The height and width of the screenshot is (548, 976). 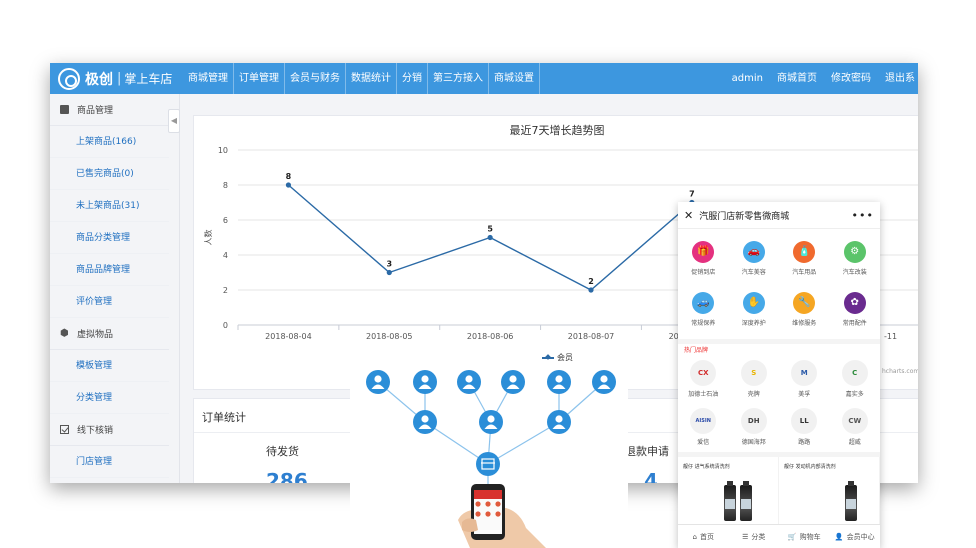 I want to click on product-card: 靓仔 发动机内部清洗剂, so click(x=829, y=490).